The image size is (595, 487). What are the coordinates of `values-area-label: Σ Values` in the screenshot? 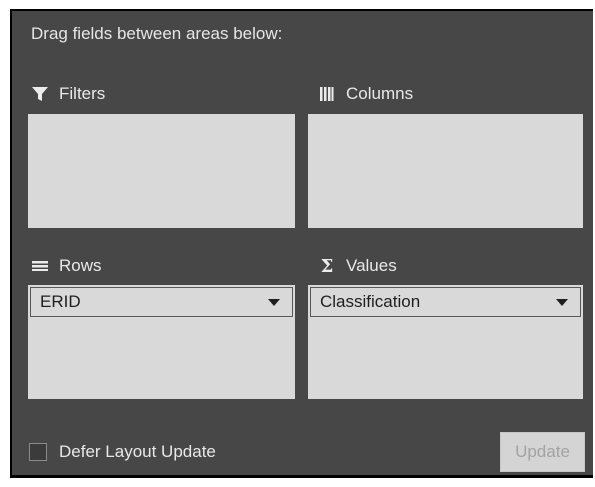 It's located at (357, 266).